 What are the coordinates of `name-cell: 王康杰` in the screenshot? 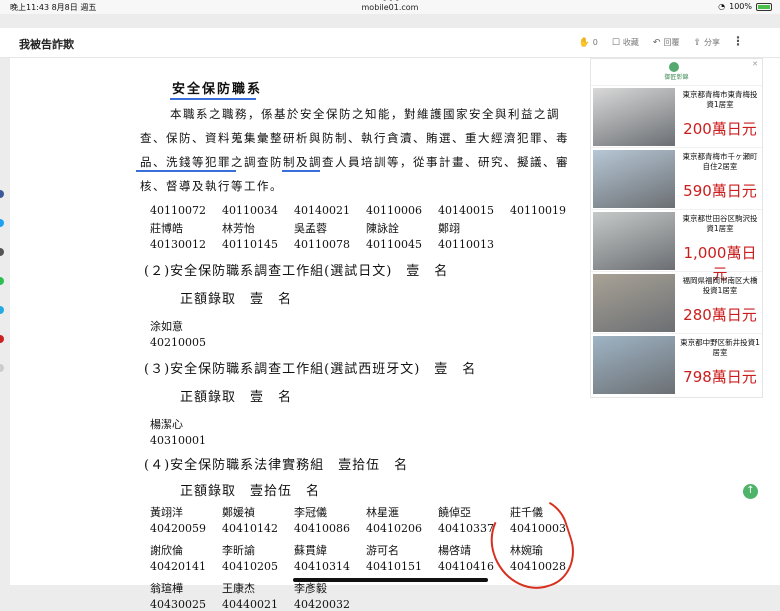 It's located at (238, 588).